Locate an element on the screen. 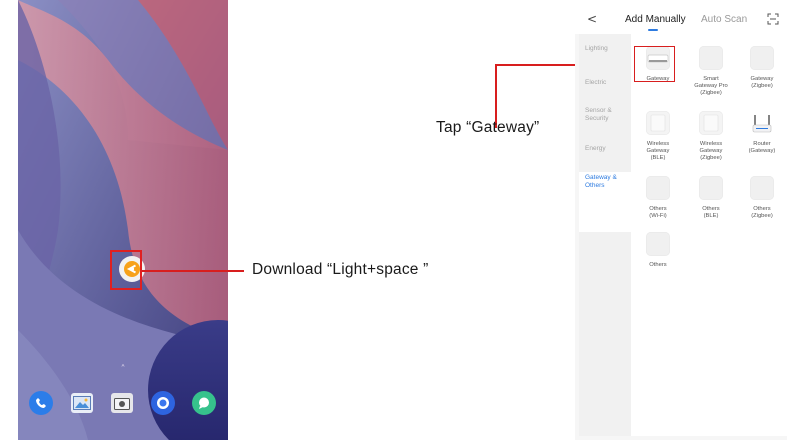 The image size is (787, 440). gallery-icon is located at coordinates (82, 403).